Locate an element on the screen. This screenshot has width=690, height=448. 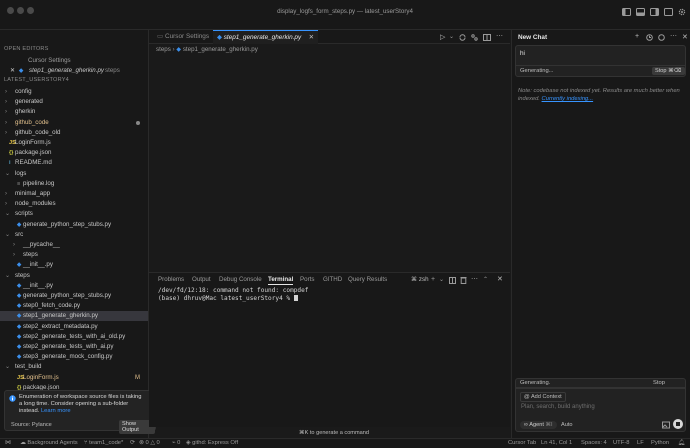
background-agents: ☁ Background Agents is located at coordinates (49, 443).